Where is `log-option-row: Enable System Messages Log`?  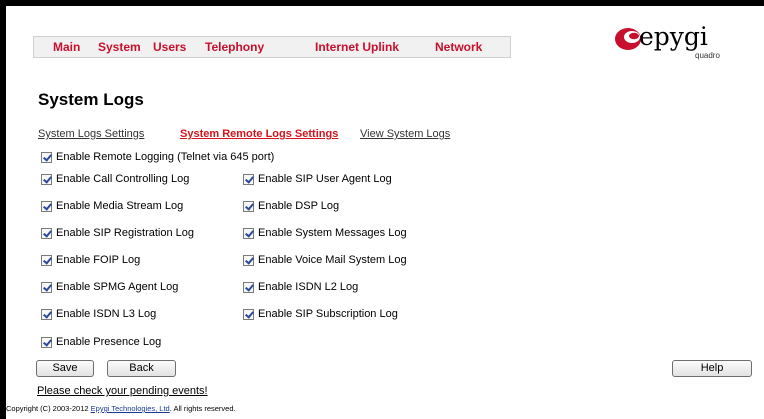 log-option-row: Enable System Messages Log is located at coordinates (325, 233).